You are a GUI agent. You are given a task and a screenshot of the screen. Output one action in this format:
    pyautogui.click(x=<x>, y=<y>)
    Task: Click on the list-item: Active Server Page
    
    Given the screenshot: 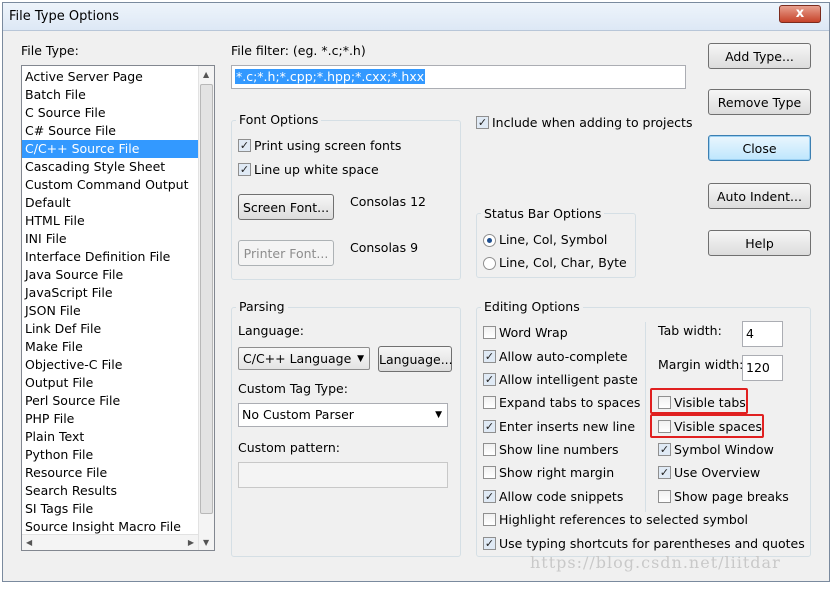 What is the action you would take?
    pyautogui.click(x=110, y=77)
    